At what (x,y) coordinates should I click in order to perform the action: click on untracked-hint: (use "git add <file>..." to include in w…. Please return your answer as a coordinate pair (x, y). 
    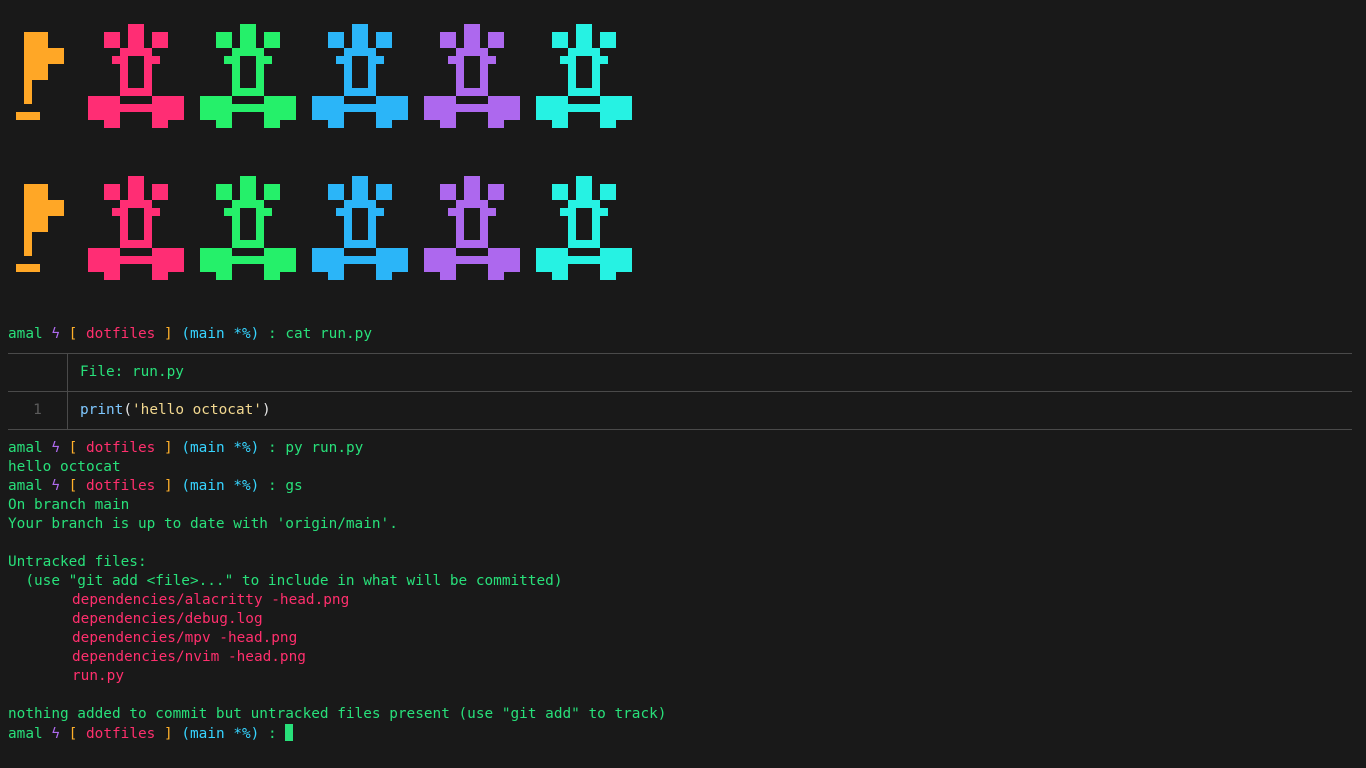
    Looking at the image, I should click on (285, 581).